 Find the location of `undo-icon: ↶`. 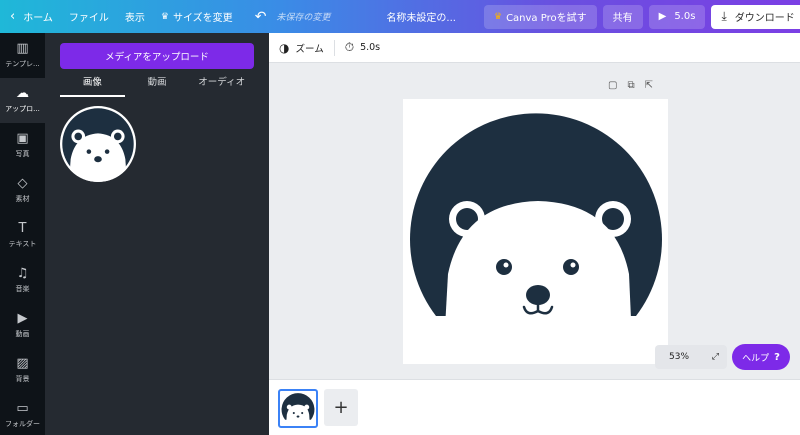

undo-icon: ↶ is located at coordinates (259, 16).